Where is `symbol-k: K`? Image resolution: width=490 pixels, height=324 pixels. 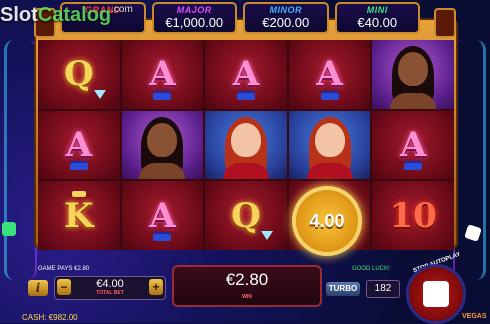 symbol-k: K is located at coordinates (79, 215).